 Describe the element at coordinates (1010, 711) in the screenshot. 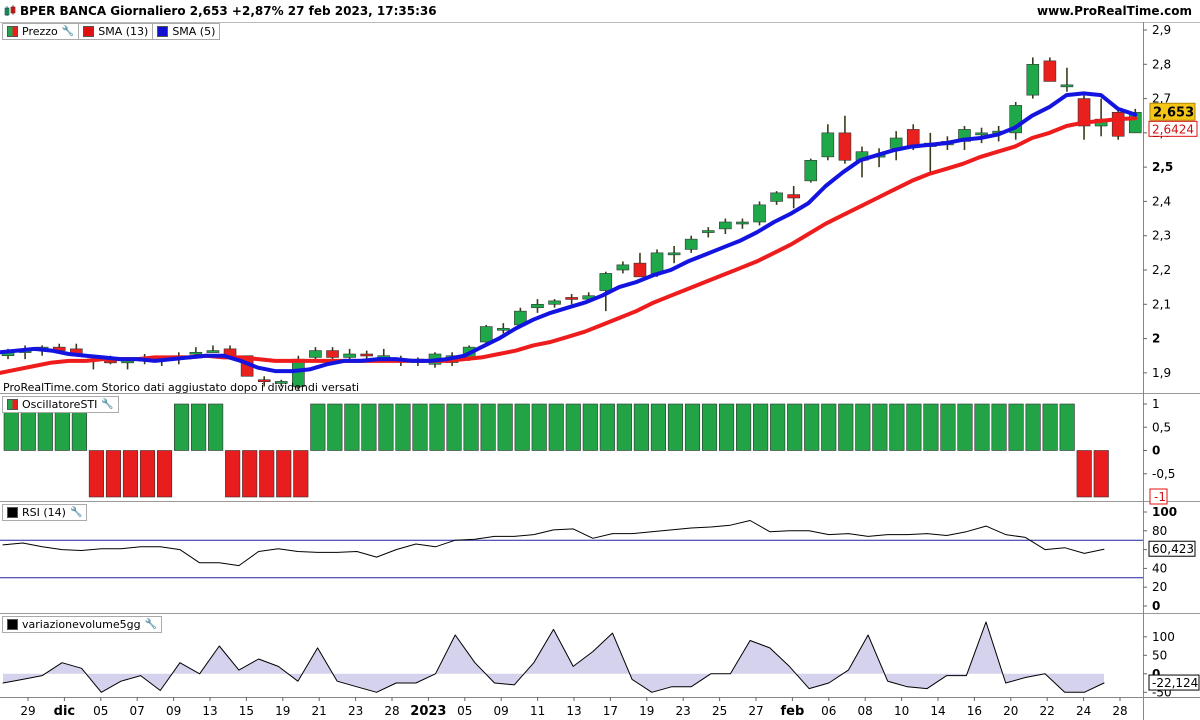

I see `time-tick-label: 20` at that location.